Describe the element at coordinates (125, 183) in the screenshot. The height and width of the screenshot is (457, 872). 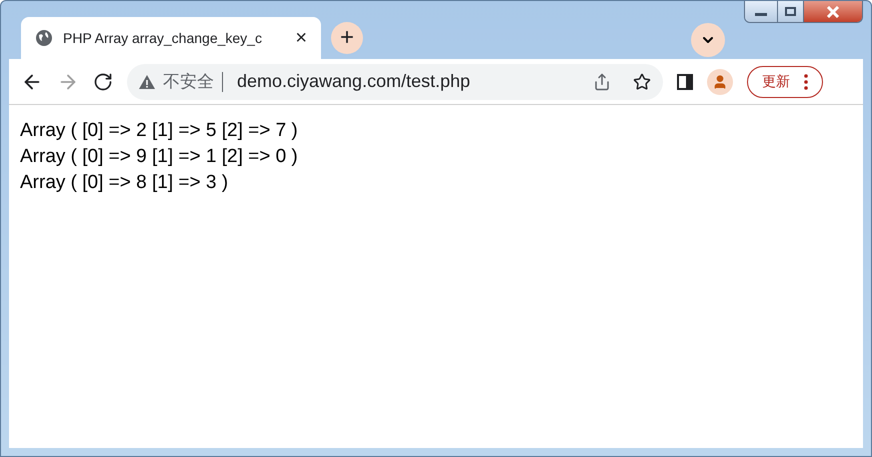
I see `output-line: Array ( [0] => 8 [1] => 3 )` at that location.